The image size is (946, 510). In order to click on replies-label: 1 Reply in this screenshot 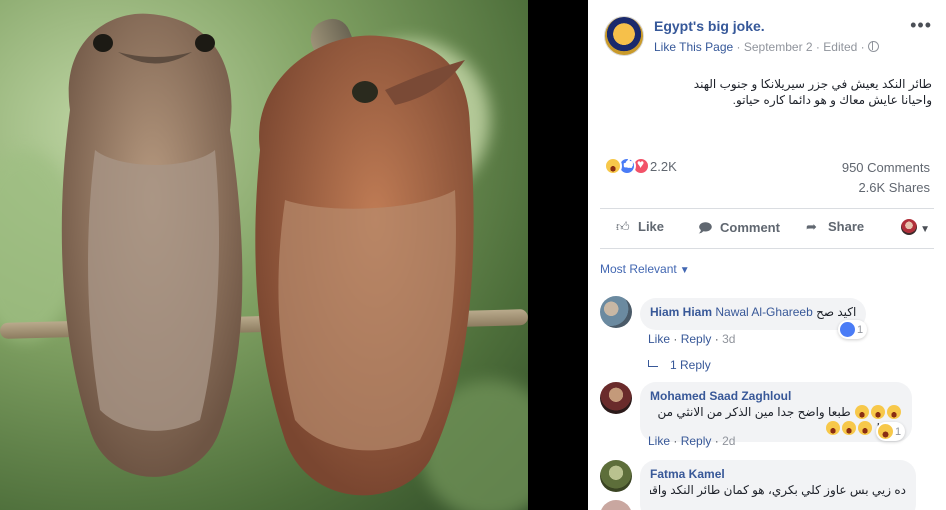, I will do `click(690, 365)`.